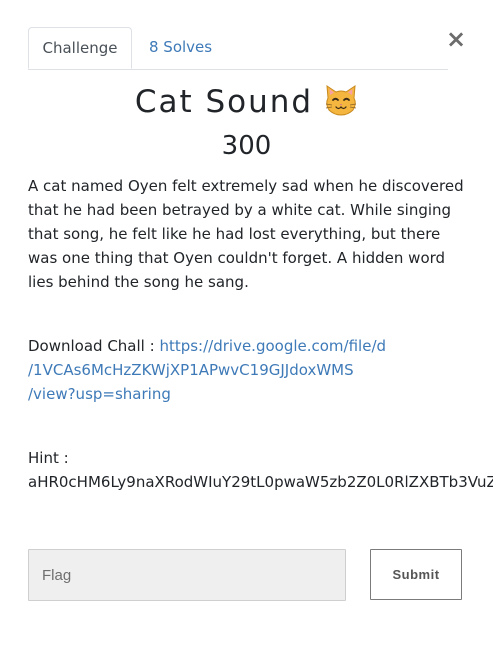  I want to click on tab-challenge: Challenge, so click(80, 48).